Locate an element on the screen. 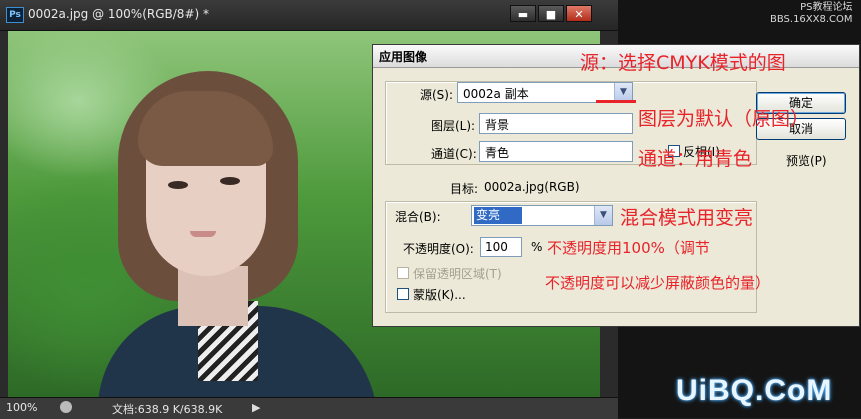  channel-value: 青色 is located at coordinates (497, 153).